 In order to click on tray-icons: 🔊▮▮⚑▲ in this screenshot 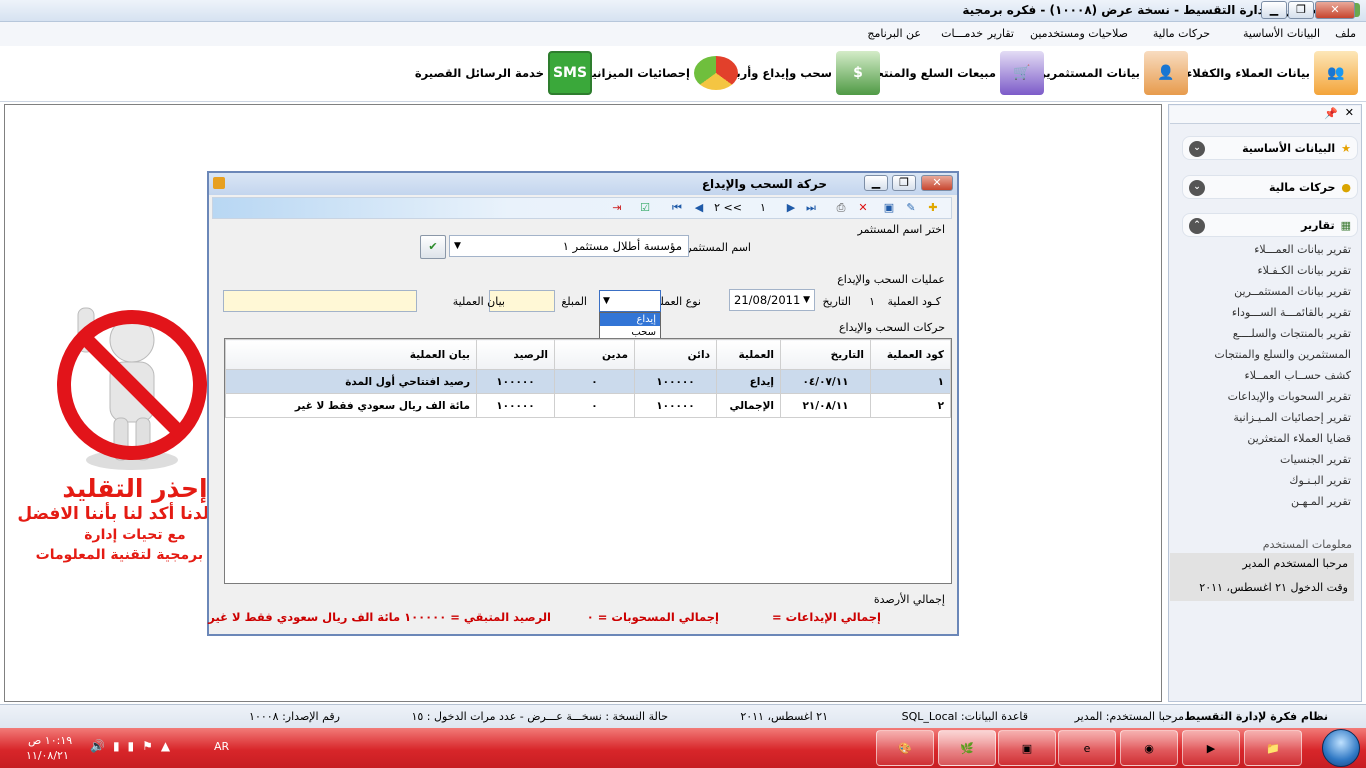, I will do `click(134, 746)`.